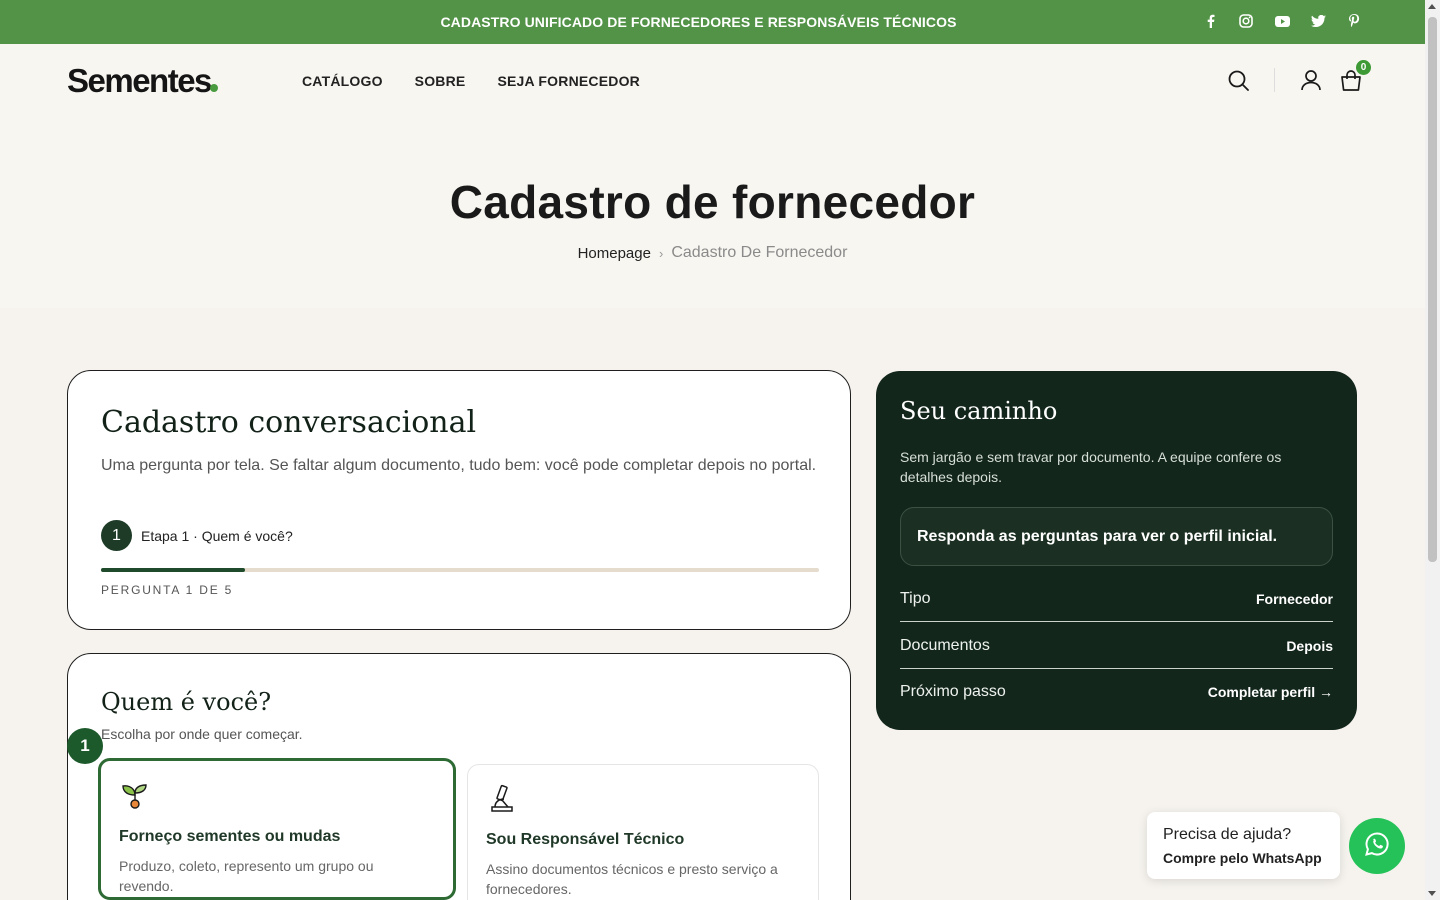  What do you see at coordinates (1116, 692) in the screenshot?
I see `summary-row-next-step: Próximo passo Completar perfil →` at bounding box center [1116, 692].